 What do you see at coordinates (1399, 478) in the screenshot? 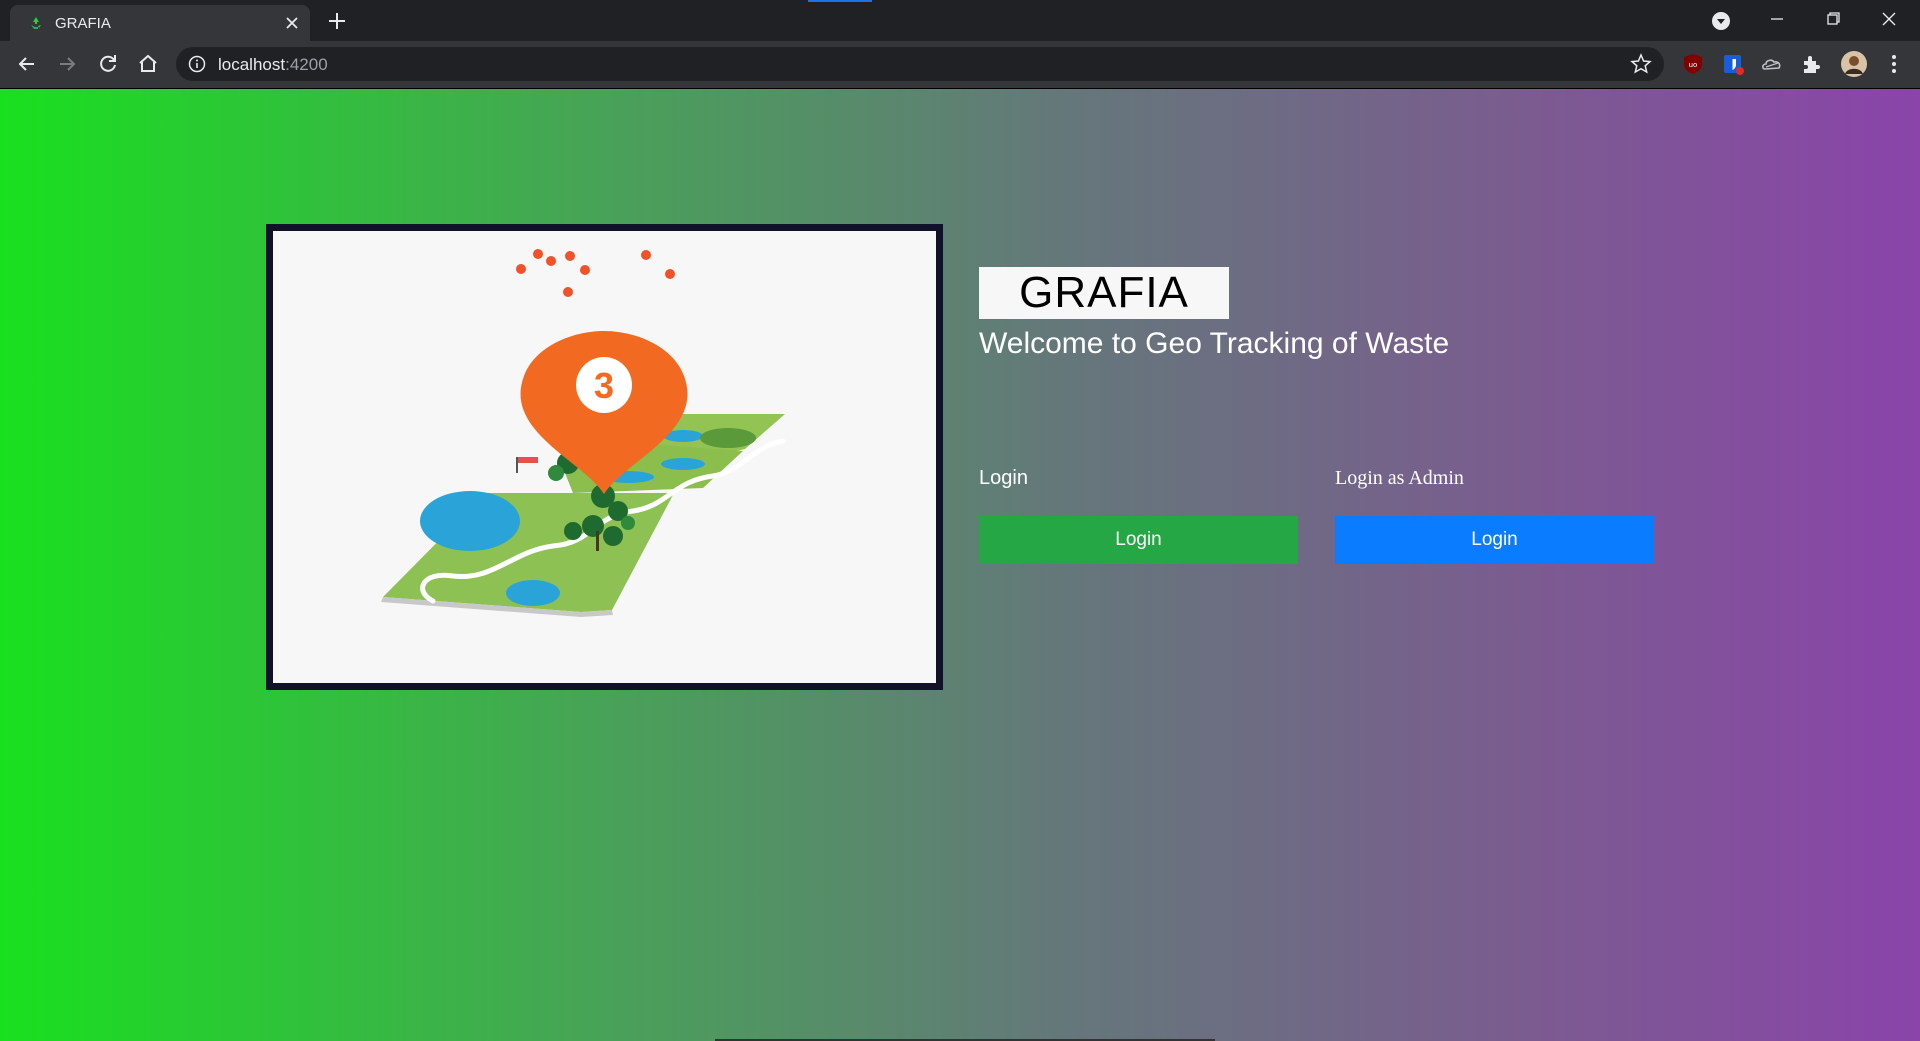
I see `admin-login-label: Login as Admin` at bounding box center [1399, 478].